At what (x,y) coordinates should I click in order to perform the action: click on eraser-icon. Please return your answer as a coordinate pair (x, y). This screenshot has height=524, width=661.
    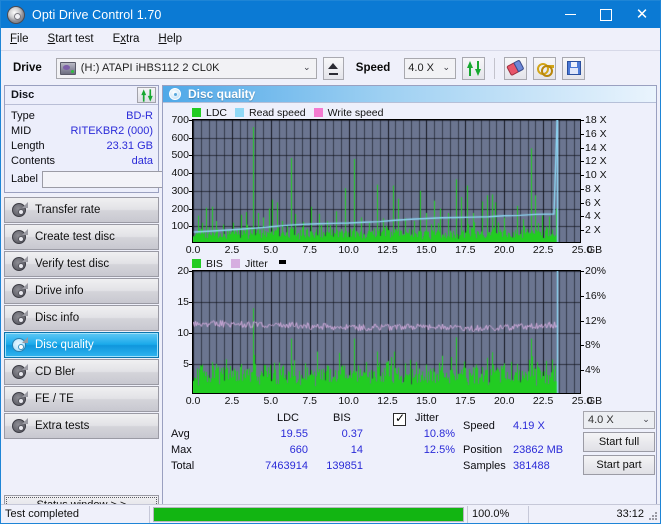
    Looking at the image, I should click on (515, 68).